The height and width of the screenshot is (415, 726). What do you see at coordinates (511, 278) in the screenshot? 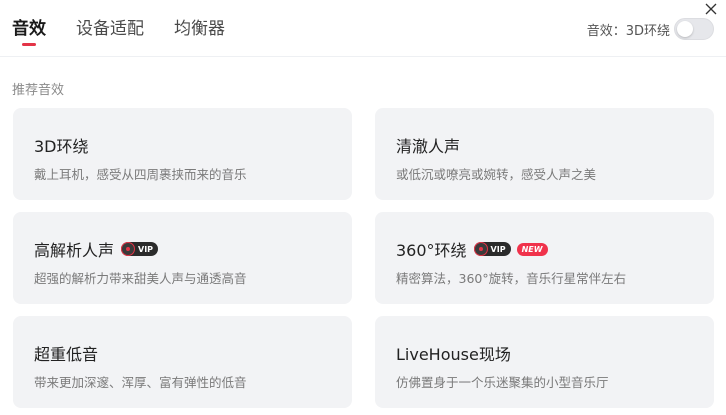
I see `card-desc: 精密算法，360°旋转，音乐行星常伴左右` at bounding box center [511, 278].